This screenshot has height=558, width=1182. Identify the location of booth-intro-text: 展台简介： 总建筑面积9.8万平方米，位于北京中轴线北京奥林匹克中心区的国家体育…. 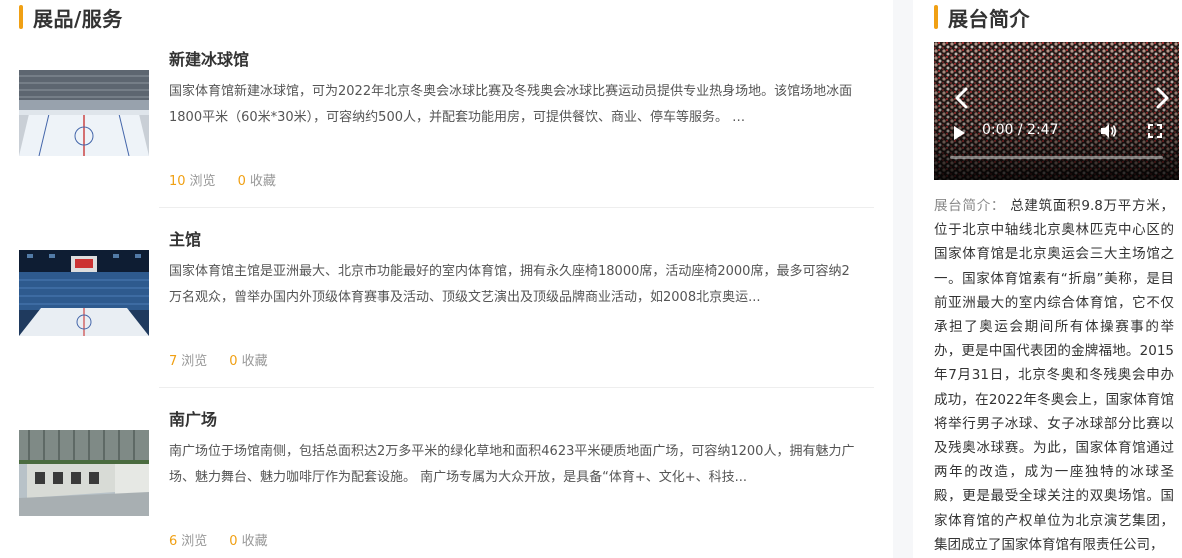
(1054, 375).